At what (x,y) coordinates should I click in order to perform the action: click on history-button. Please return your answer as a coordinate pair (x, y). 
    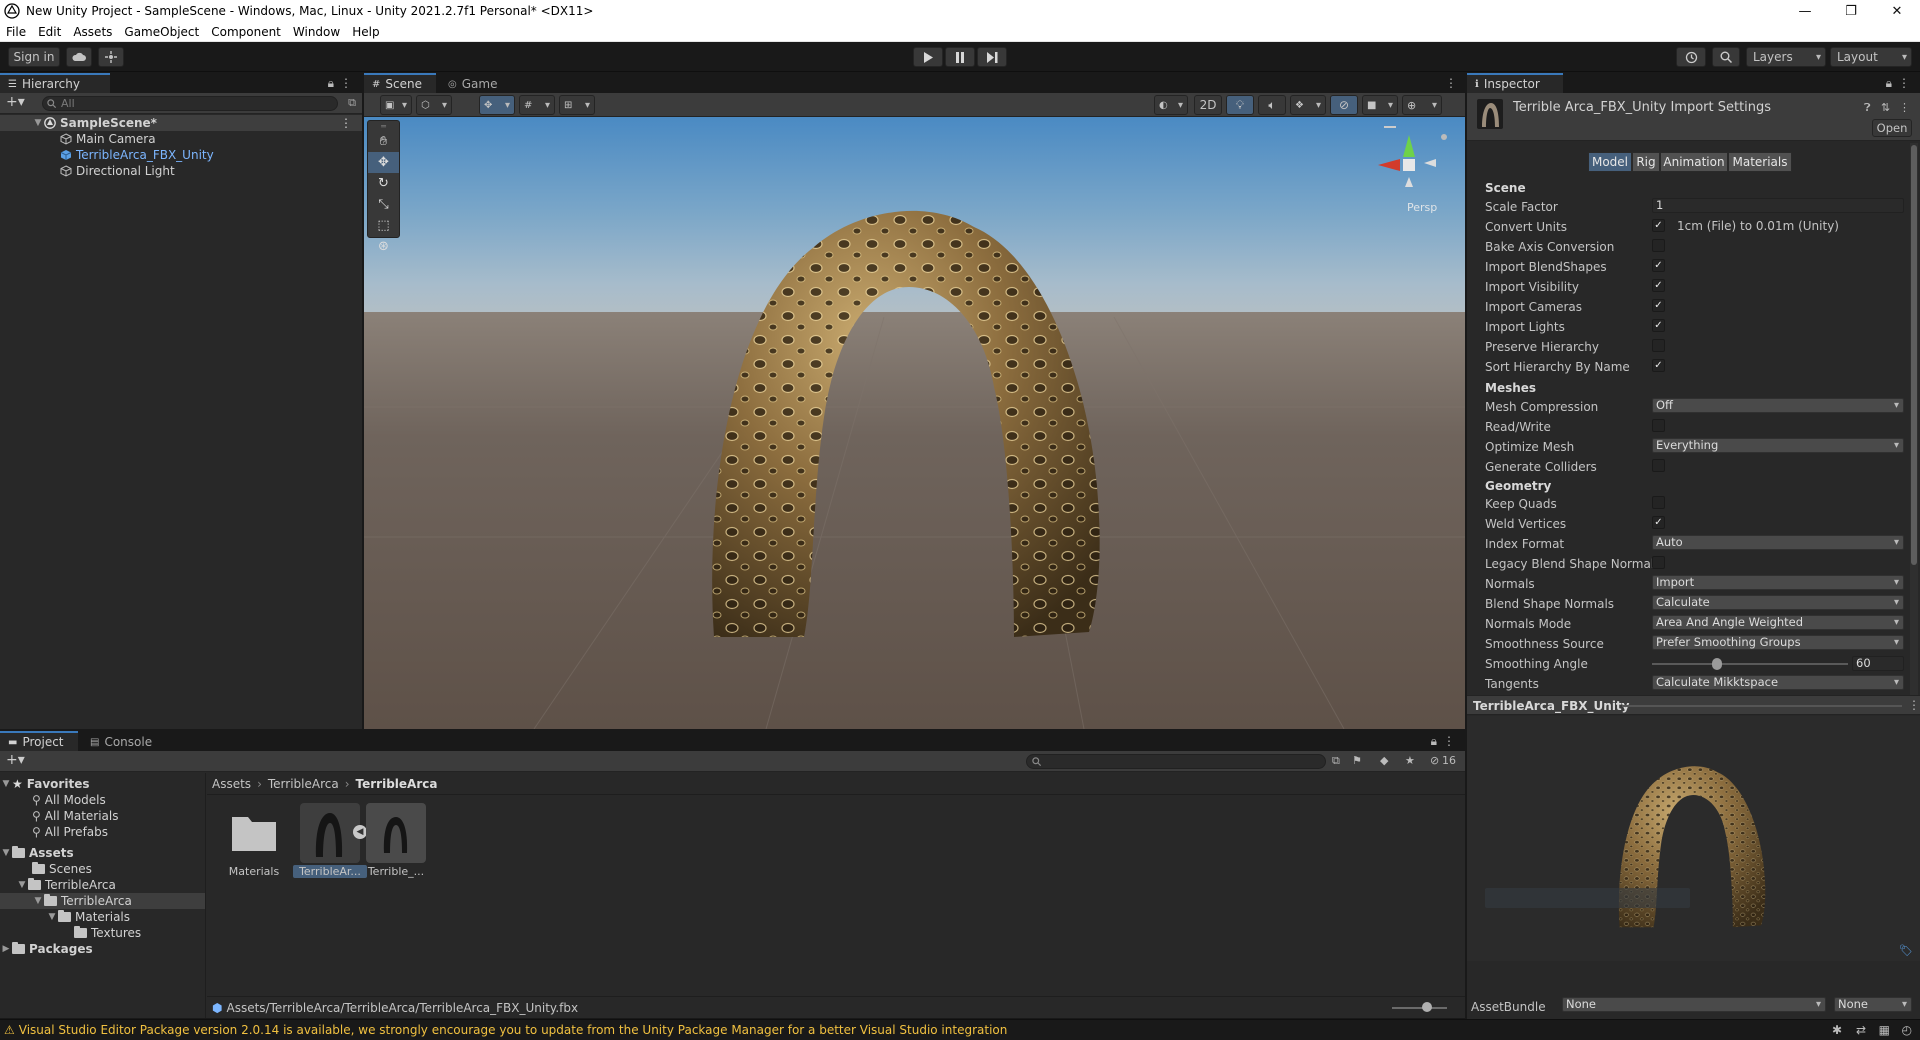
    Looking at the image, I should click on (1691, 57).